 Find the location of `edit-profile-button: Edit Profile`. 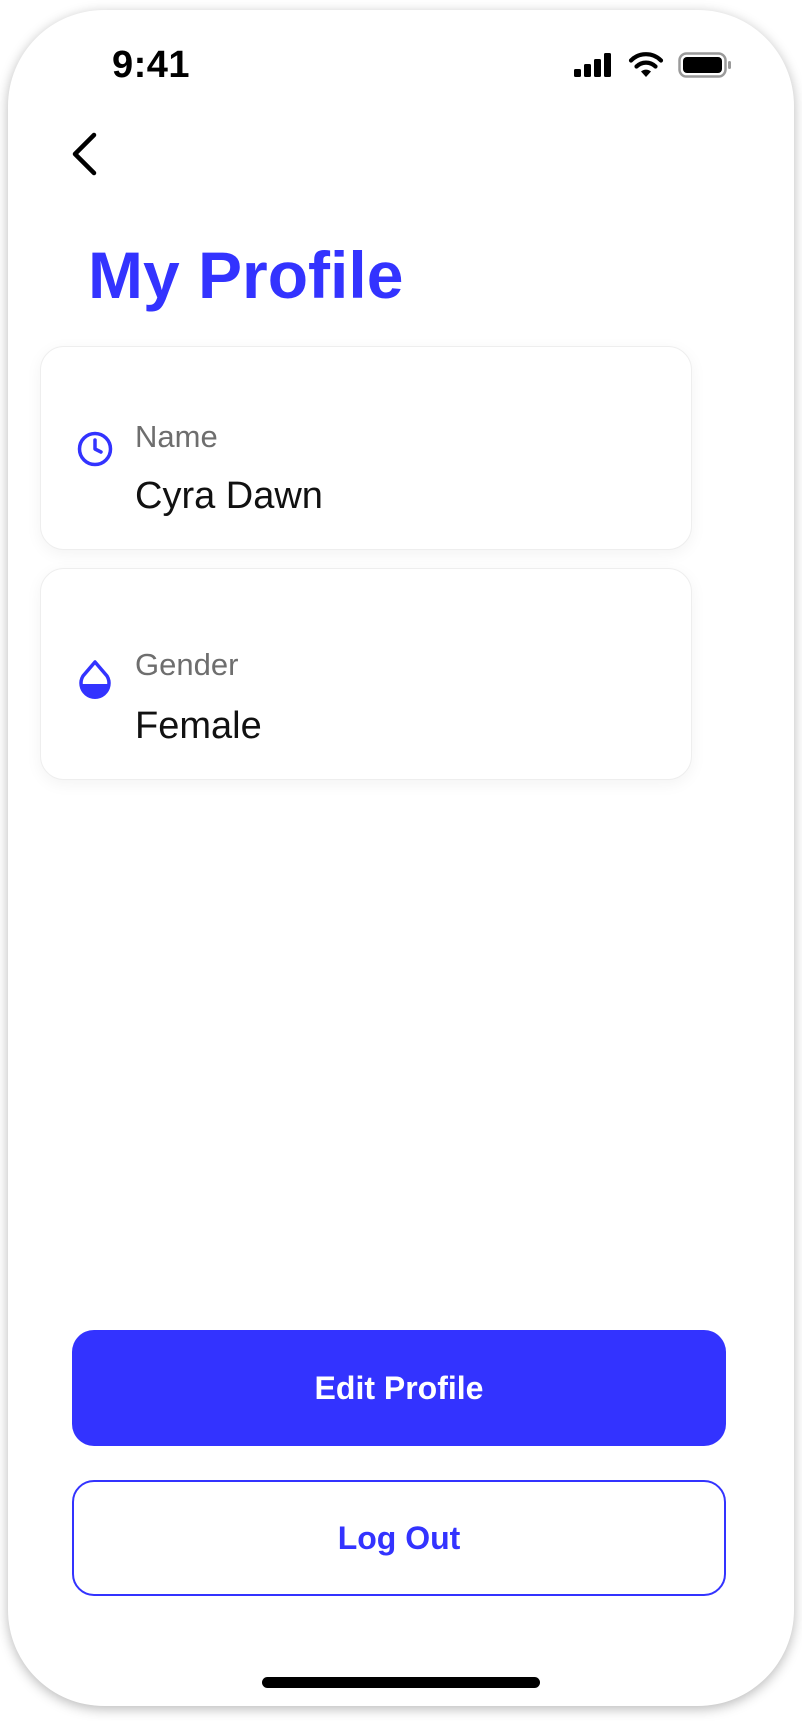

edit-profile-button: Edit Profile is located at coordinates (399, 1388).